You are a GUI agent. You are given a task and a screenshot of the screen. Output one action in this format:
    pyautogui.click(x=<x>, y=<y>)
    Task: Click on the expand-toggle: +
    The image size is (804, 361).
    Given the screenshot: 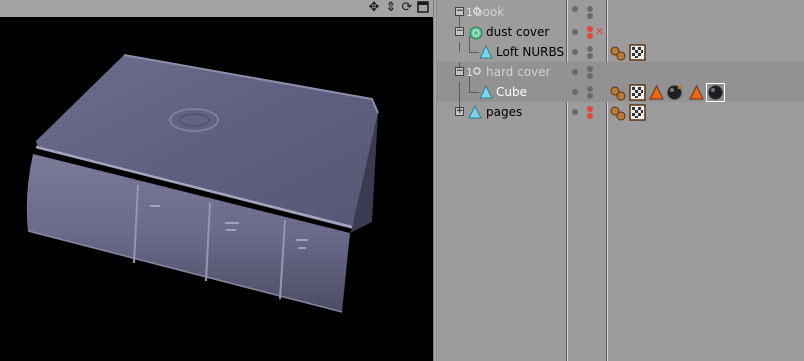 What is the action you would take?
    pyautogui.click(x=459, y=111)
    